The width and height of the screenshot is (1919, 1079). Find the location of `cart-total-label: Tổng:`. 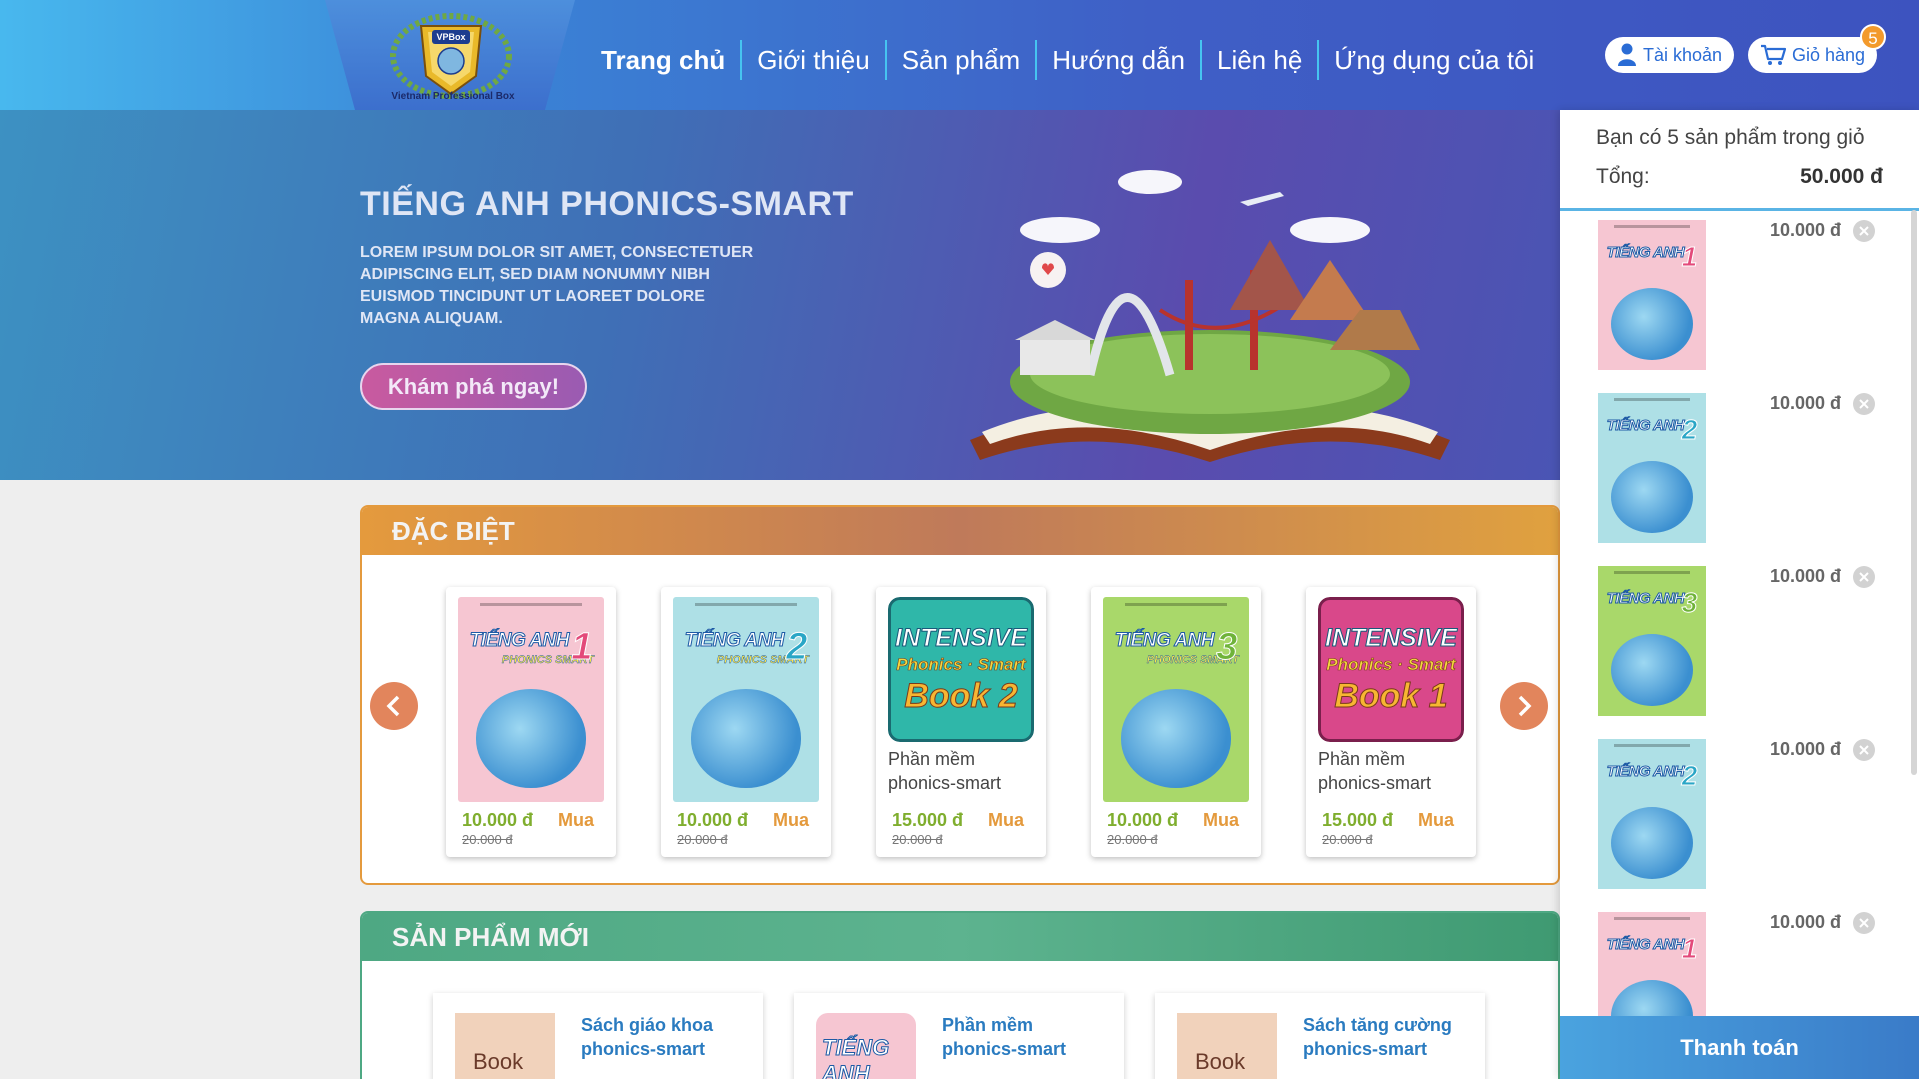

cart-total-label: Tổng: is located at coordinates (1623, 176).